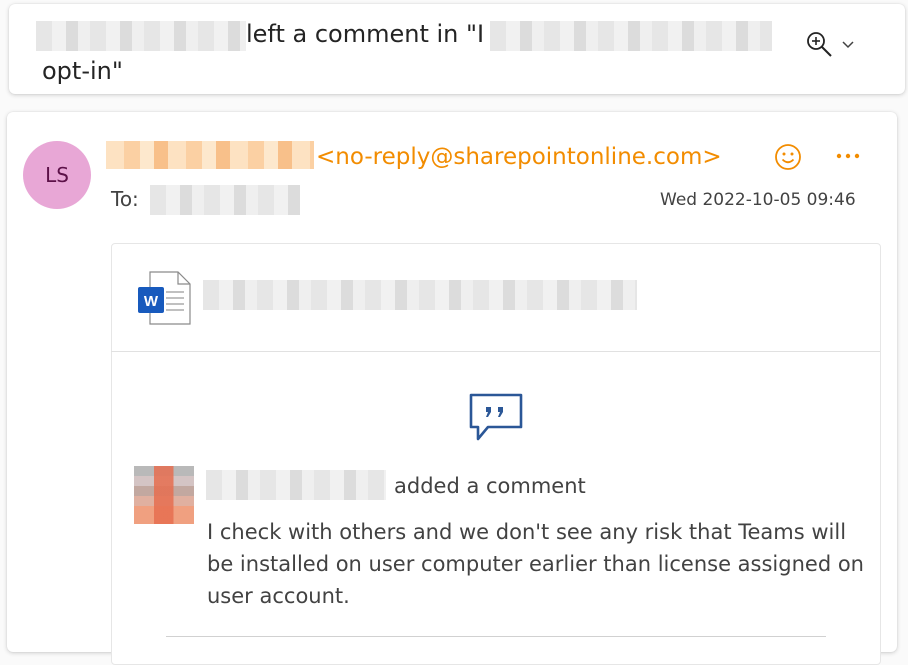 The width and height of the screenshot is (908, 665). What do you see at coordinates (490, 486) in the screenshot?
I see `added-comment-label: added a comment` at bounding box center [490, 486].